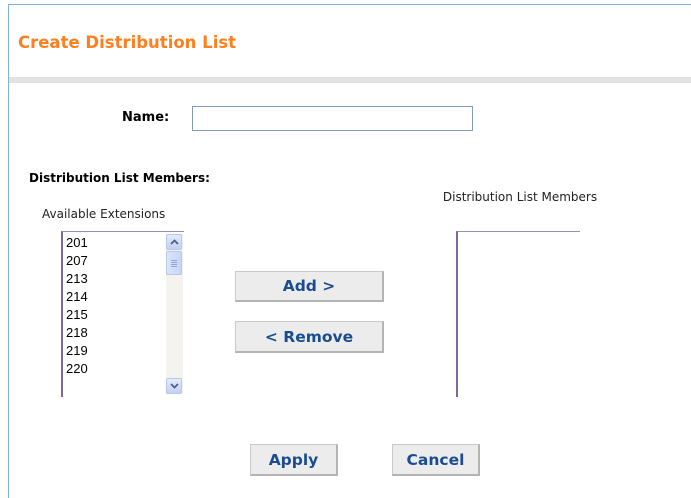 The height and width of the screenshot is (498, 691). What do you see at coordinates (77, 351) in the screenshot?
I see `list-item: 219` at bounding box center [77, 351].